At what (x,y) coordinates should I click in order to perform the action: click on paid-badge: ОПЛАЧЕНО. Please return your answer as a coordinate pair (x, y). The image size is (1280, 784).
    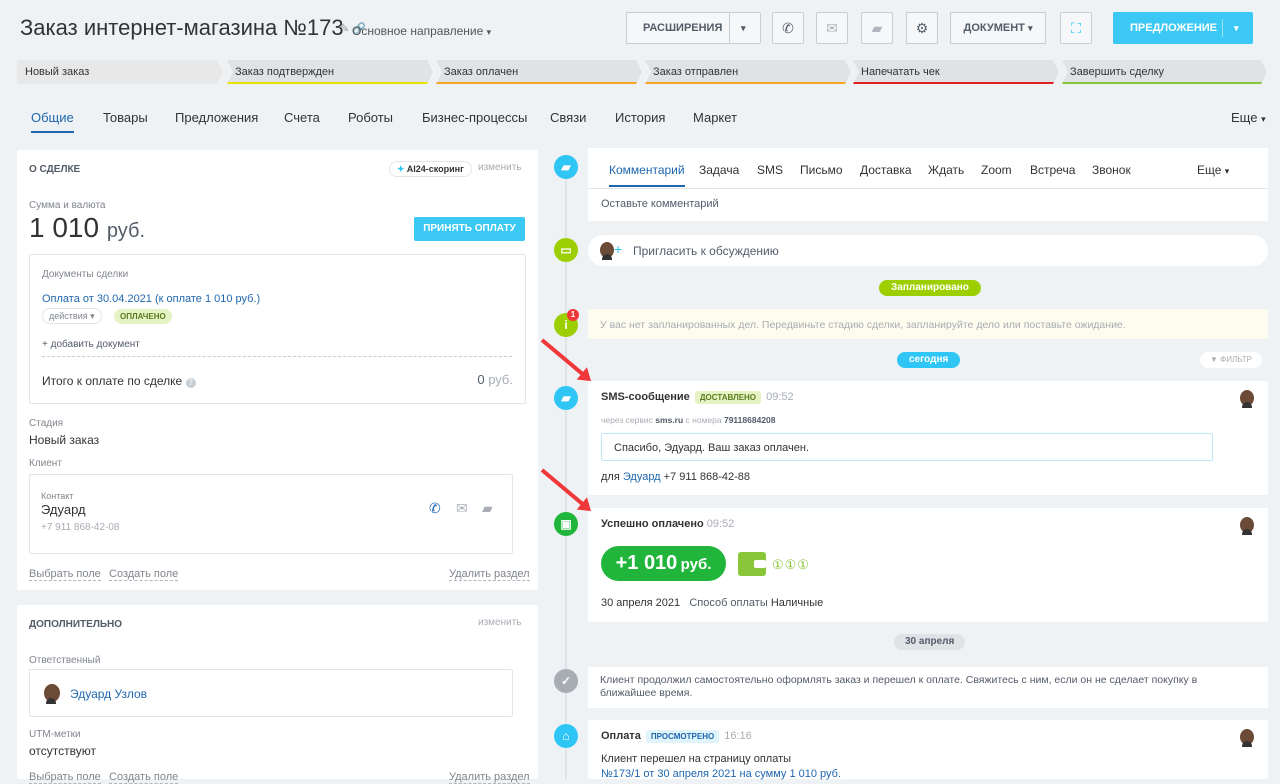
    Looking at the image, I should click on (143, 316).